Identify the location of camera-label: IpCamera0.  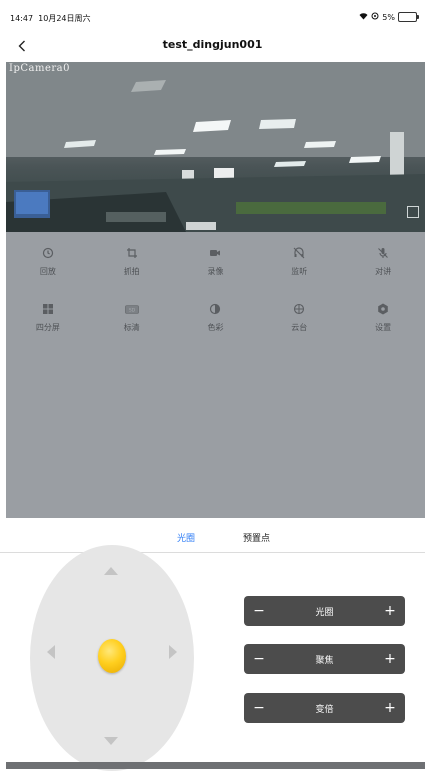
(39, 68).